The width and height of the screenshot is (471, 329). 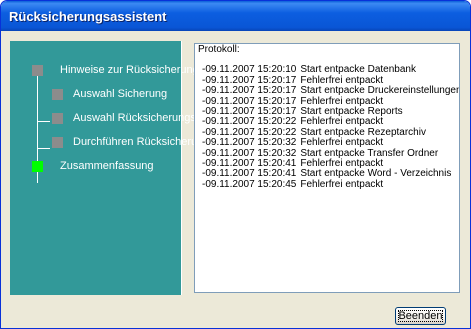 I want to click on step-label: Hinweise zur Rücksicherung, so click(x=129, y=70).